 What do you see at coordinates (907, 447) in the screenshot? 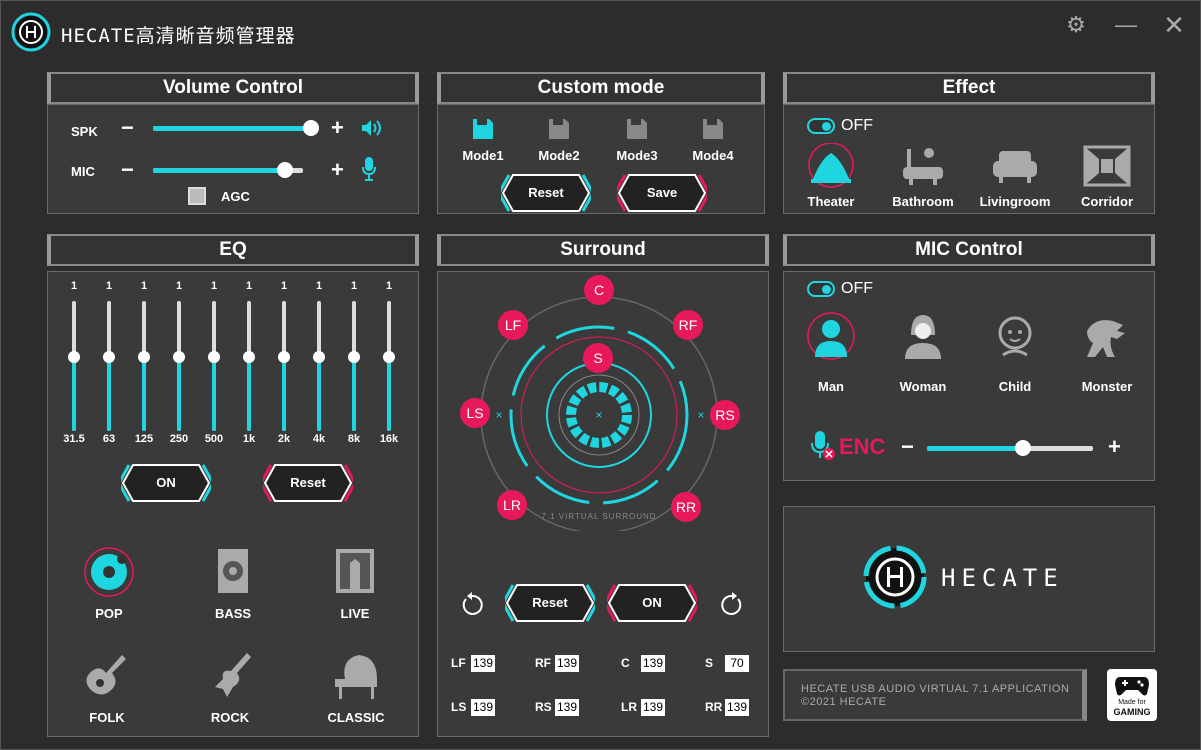
I see `enc-minus-button: −` at bounding box center [907, 447].